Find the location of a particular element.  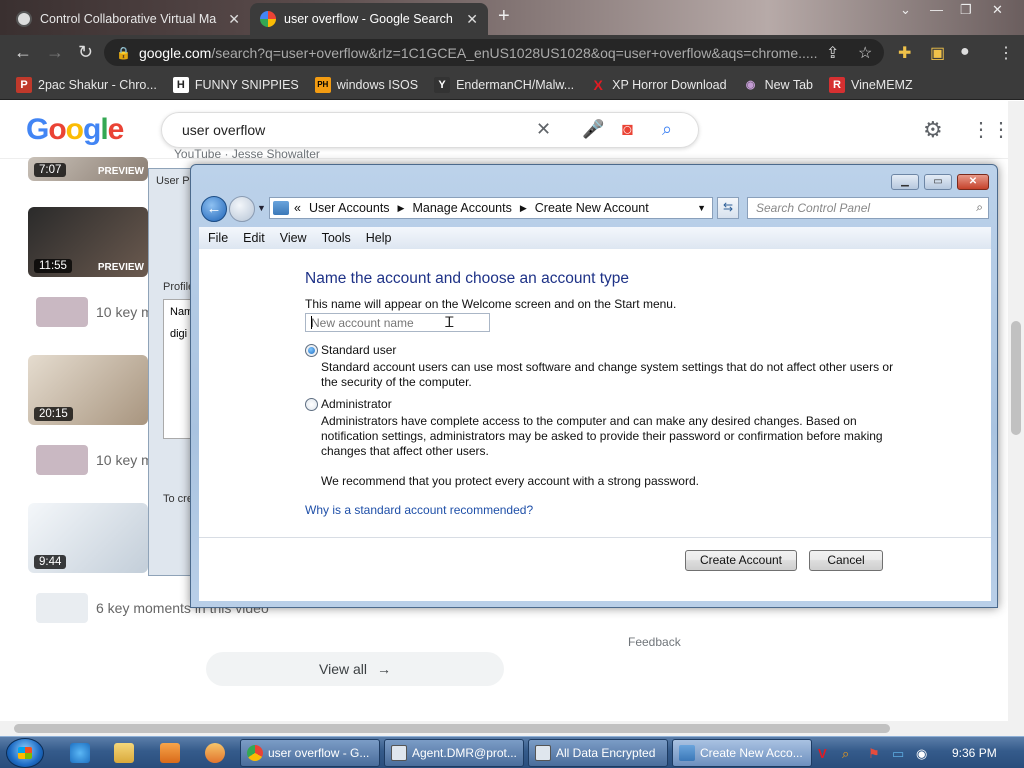

taskbar-all-data-encrypted: All Data Encrypted is located at coordinates (598, 753).